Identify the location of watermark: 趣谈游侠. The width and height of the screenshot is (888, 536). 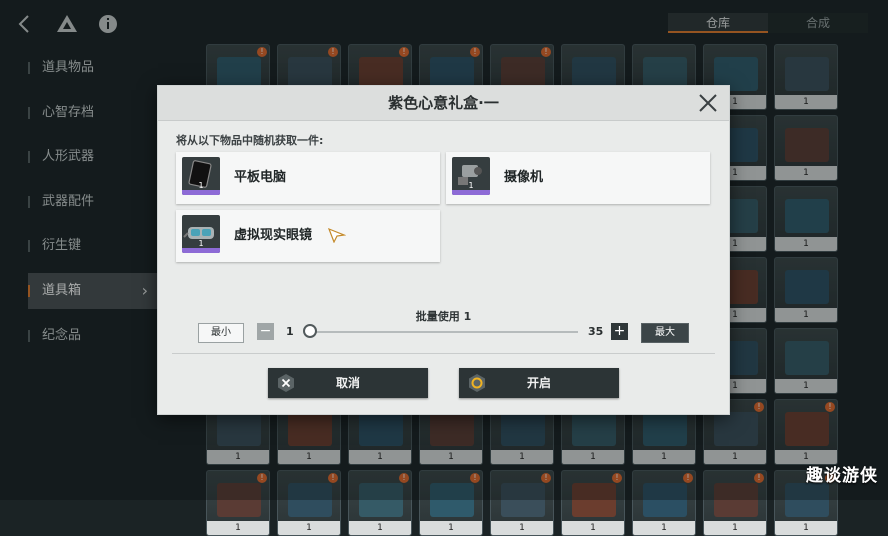
(842, 476).